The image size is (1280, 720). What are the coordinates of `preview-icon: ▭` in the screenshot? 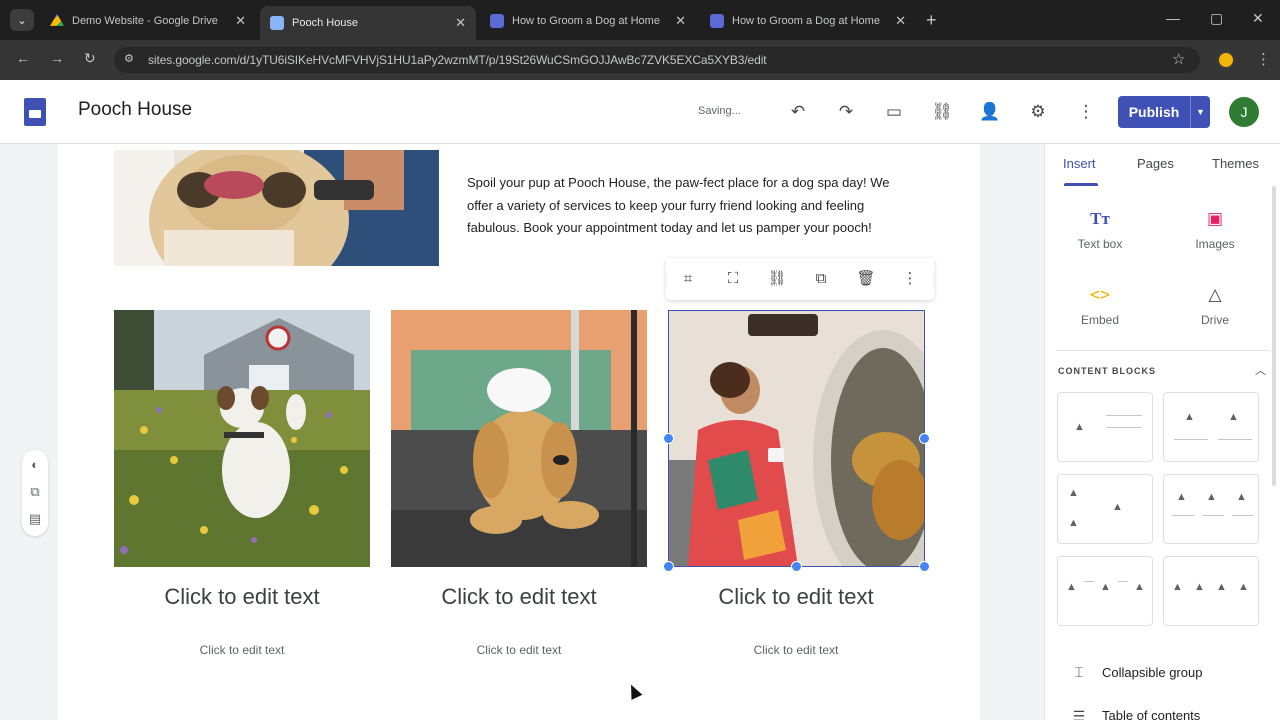 It's located at (894, 112).